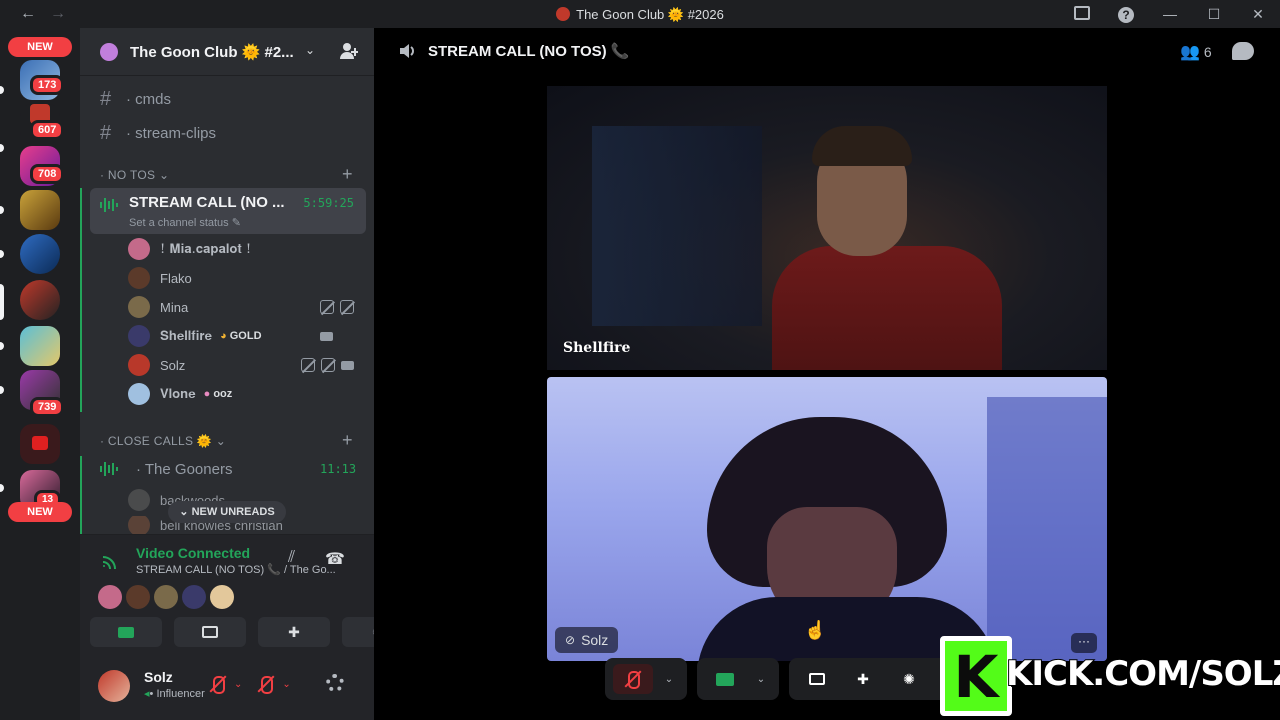 The width and height of the screenshot is (1280, 720). I want to click on hand-cursor-icon: ☝, so click(815, 630).